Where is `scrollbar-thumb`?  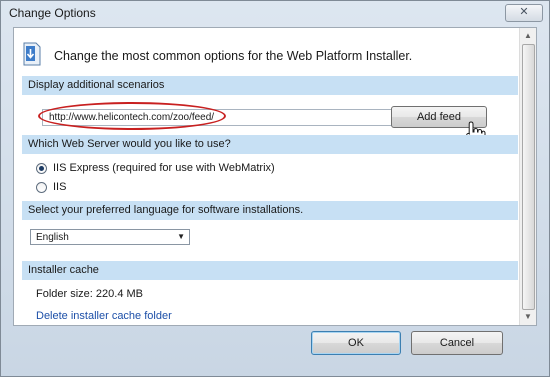
scrollbar-thumb is located at coordinates (528, 177).